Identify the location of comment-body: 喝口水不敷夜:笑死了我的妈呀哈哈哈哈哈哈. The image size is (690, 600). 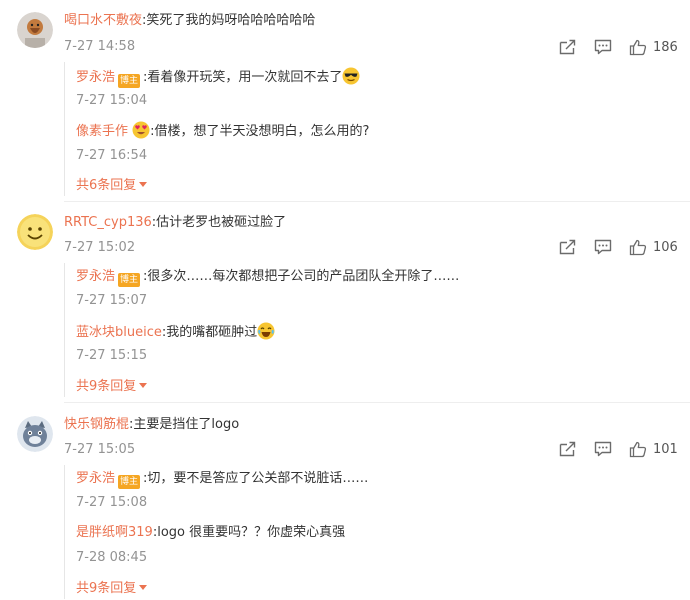
(189, 21).